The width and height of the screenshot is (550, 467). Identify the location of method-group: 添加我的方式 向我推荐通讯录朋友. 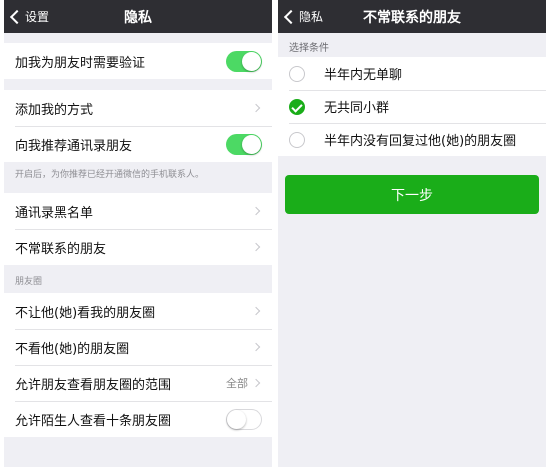
(138, 126).